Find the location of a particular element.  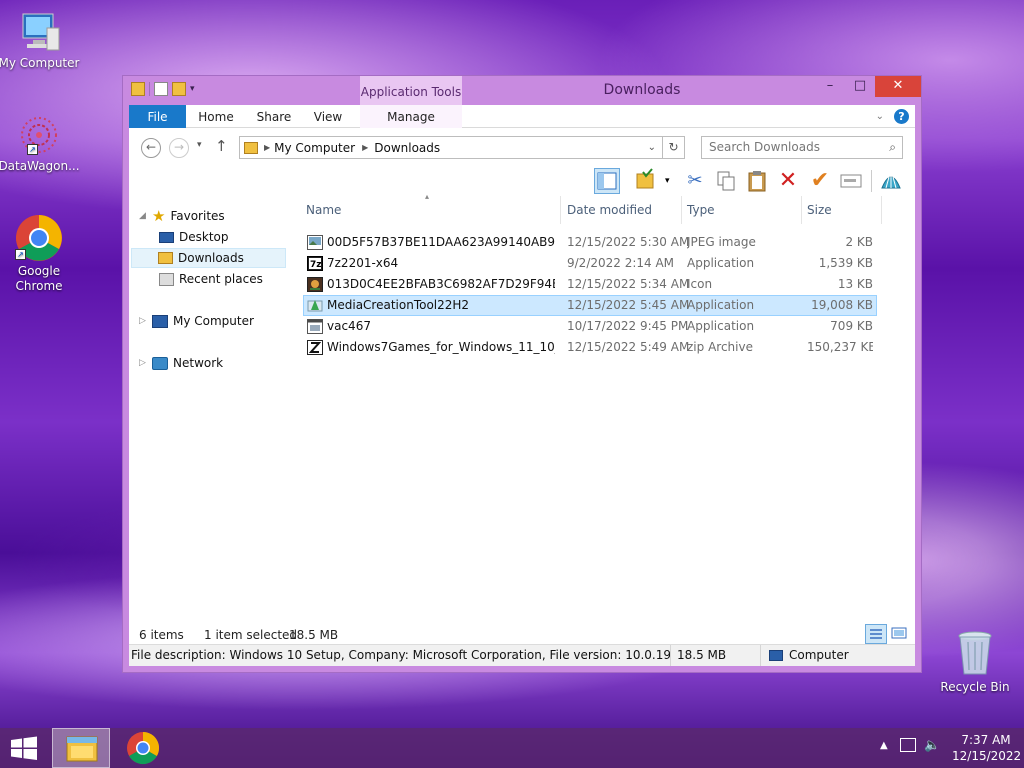

desktop-icon-my-computer: My Computer is located at coordinates (40, 40).